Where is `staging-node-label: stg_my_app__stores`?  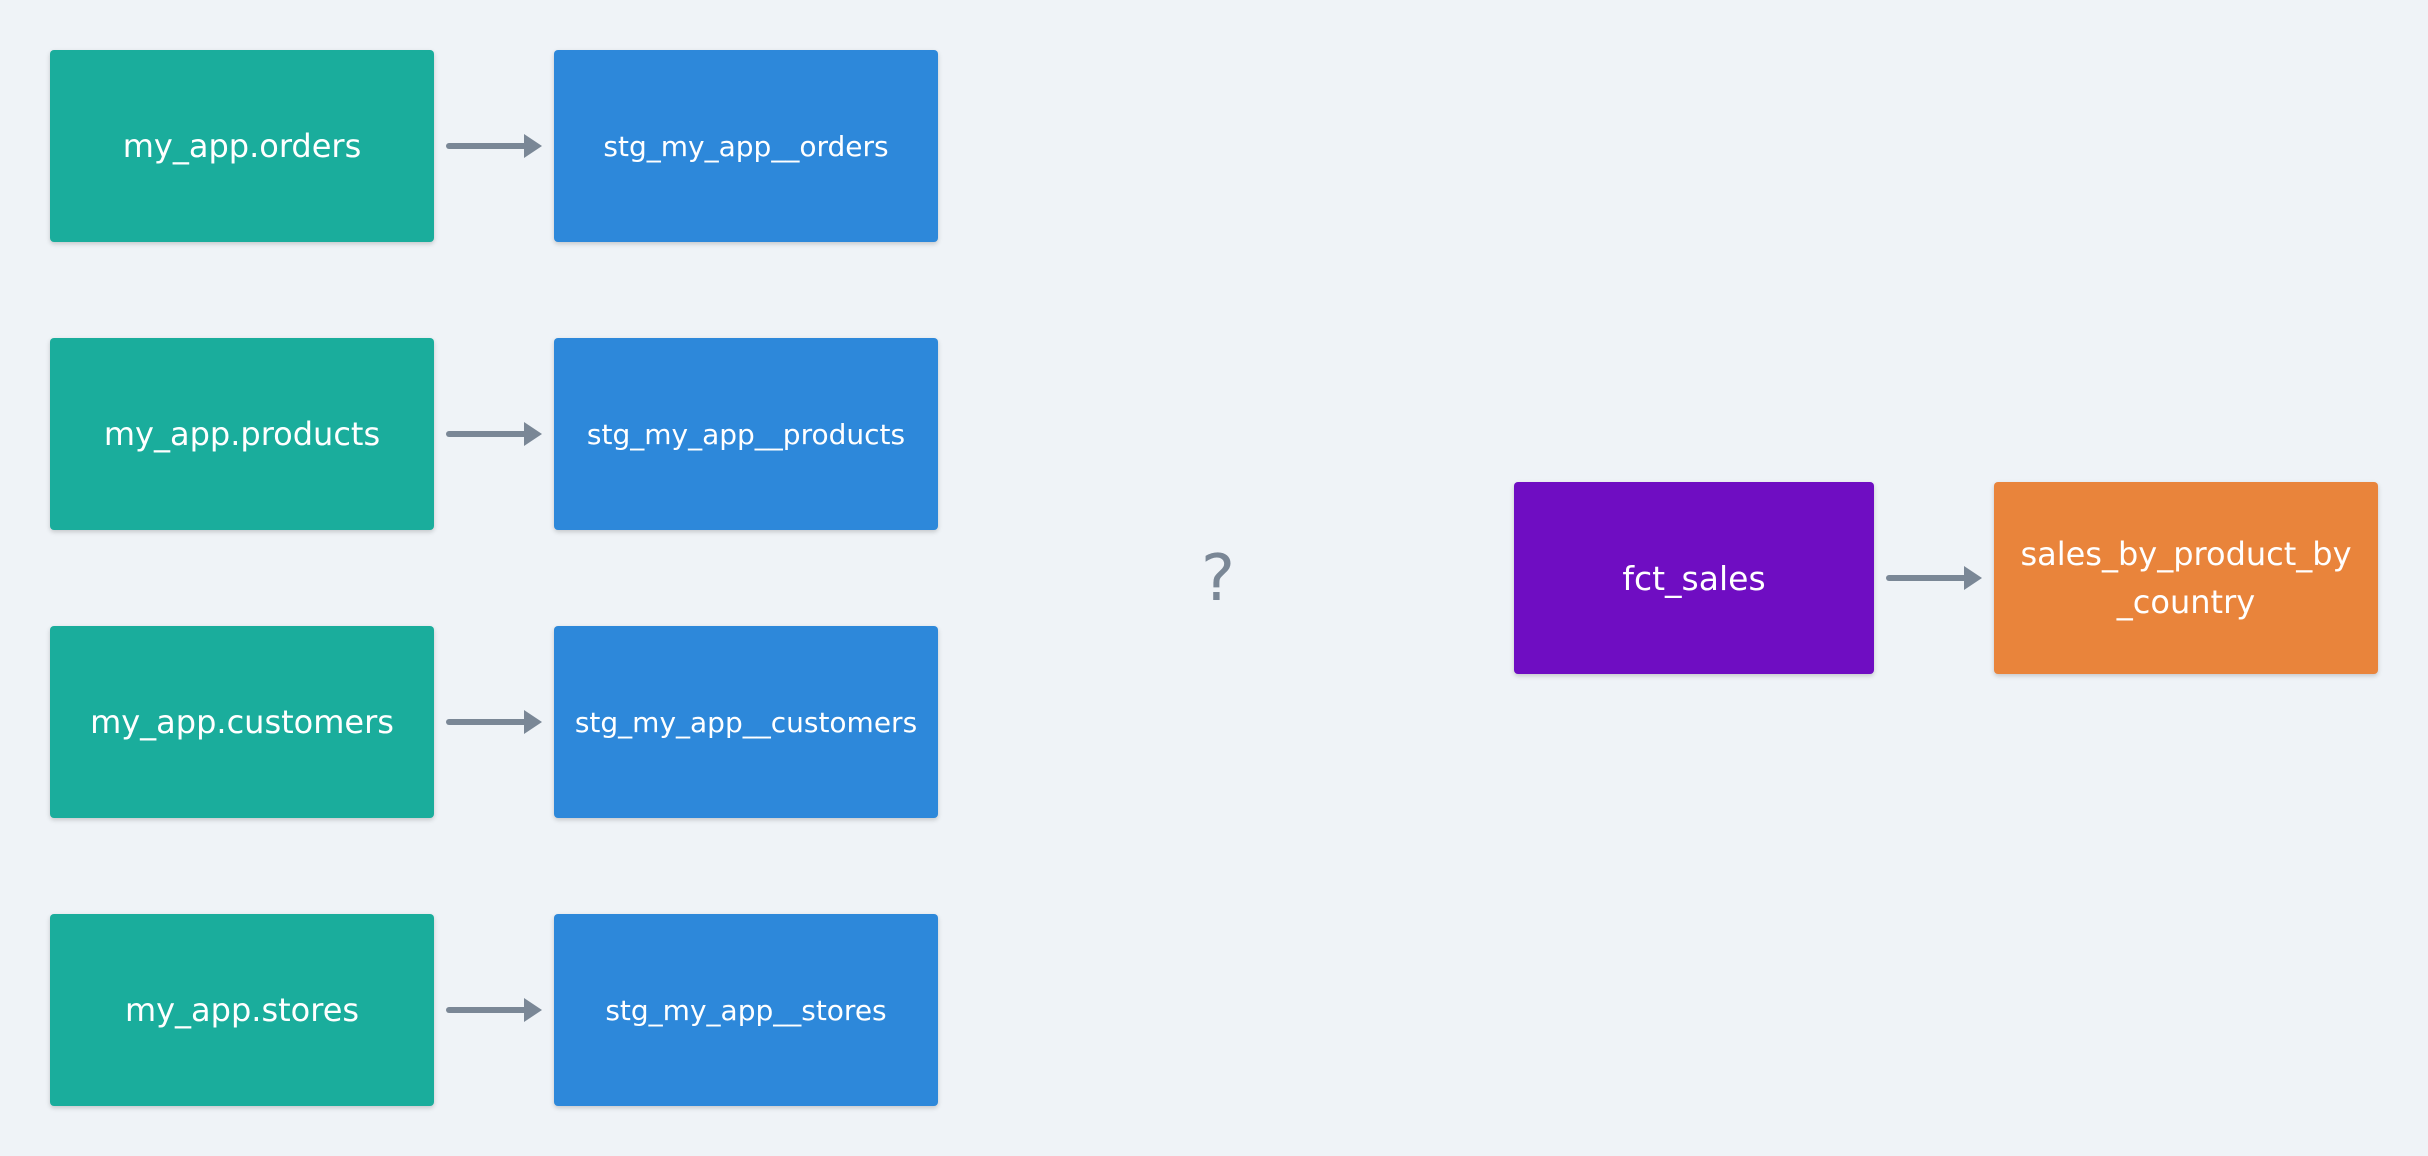
staging-node-label: stg_my_app__stores is located at coordinates (746, 1010).